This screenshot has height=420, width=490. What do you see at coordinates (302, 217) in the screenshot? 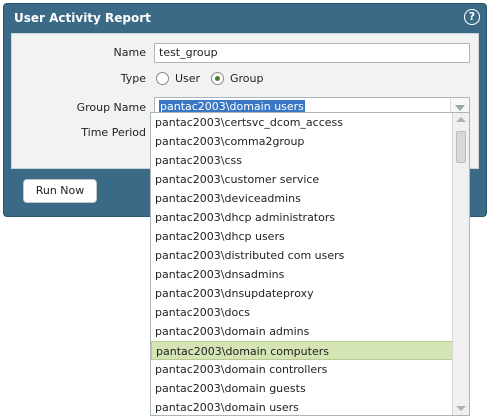
I see `dropdown-option: pantac2003\dhcp administrators` at bounding box center [302, 217].